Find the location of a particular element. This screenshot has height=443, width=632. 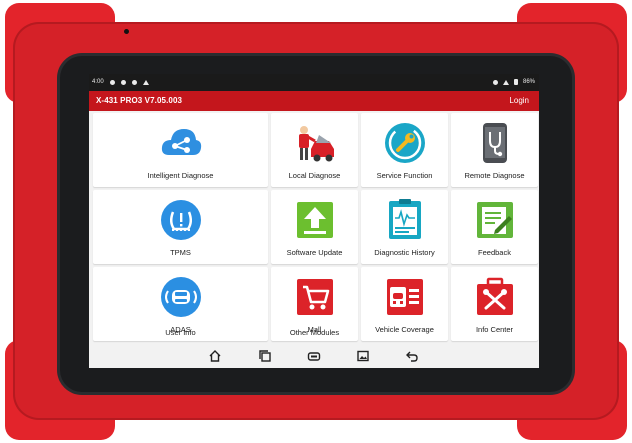

module-label: Feedback is located at coordinates (494, 252).